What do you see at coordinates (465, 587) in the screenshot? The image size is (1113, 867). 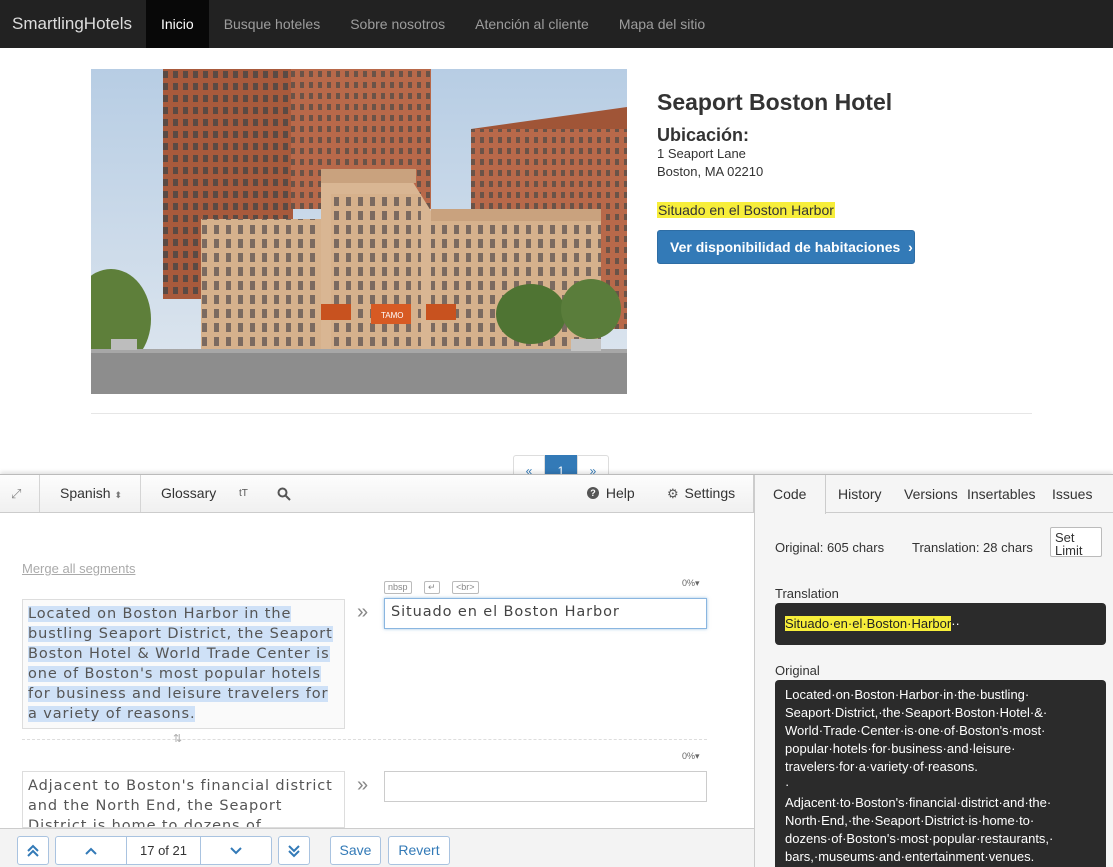 I see `br-tag: <br>` at bounding box center [465, 587].